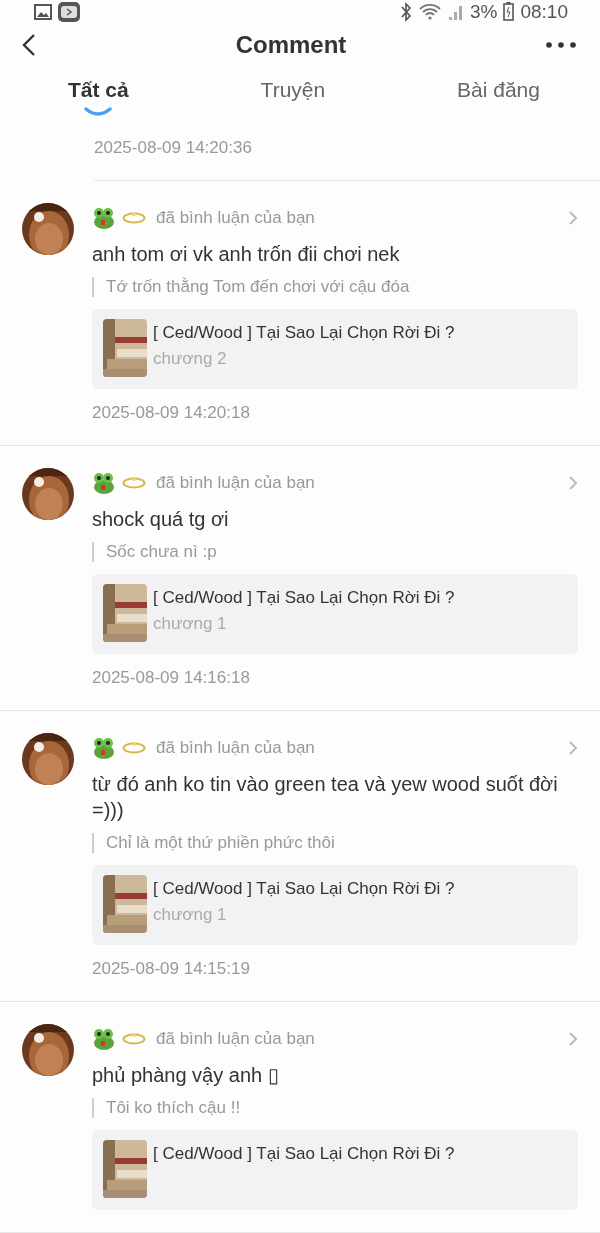 This screenshot has height=1233, width=600. I want to click on timestamp: 2025-08-09 14:16:18, so click(171, 677).